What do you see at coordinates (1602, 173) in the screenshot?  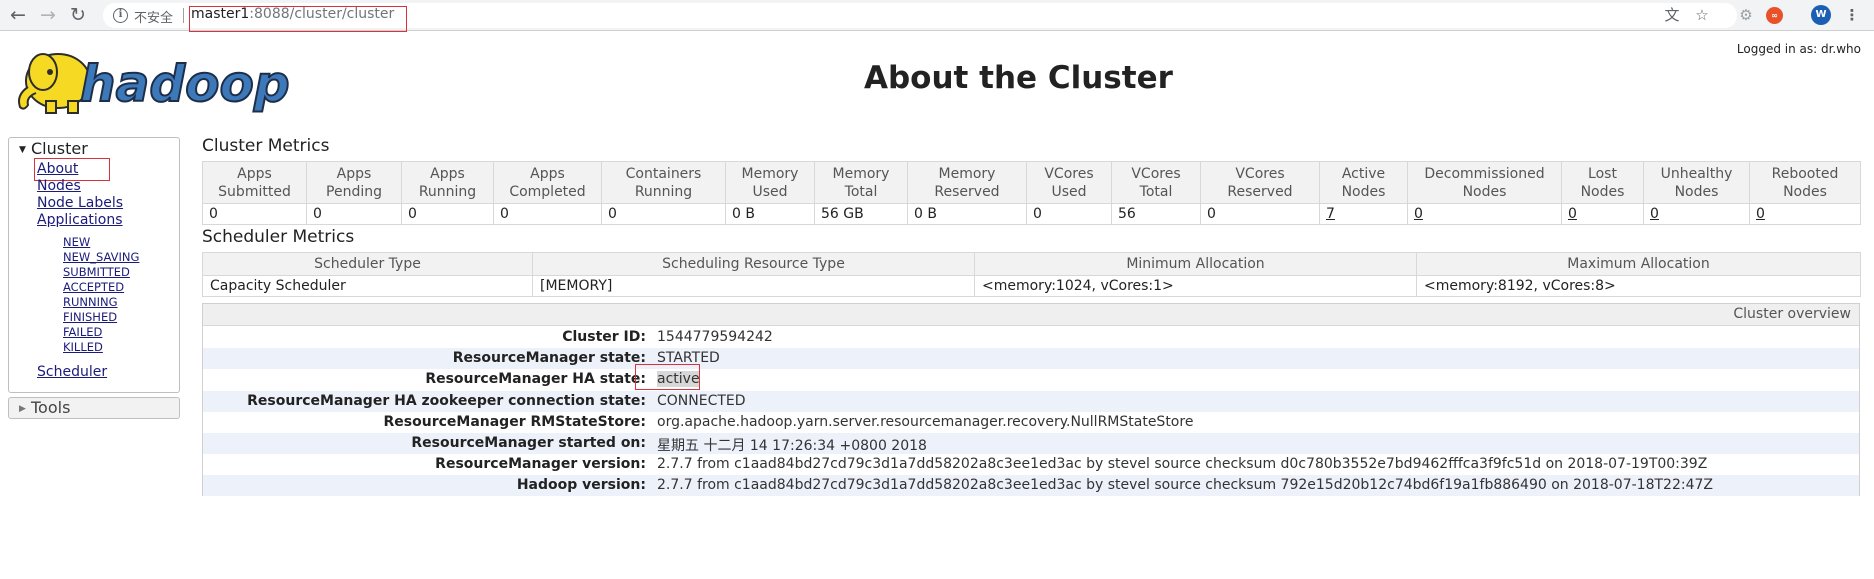 I see `metric-header-line-1: Lost` at bounding box center [1602, 173].